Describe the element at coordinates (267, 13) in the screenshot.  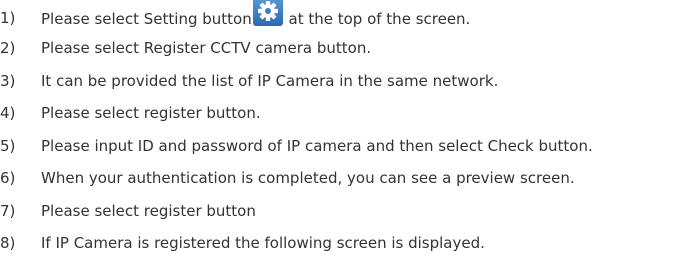
I see `gear-icon` at that location.